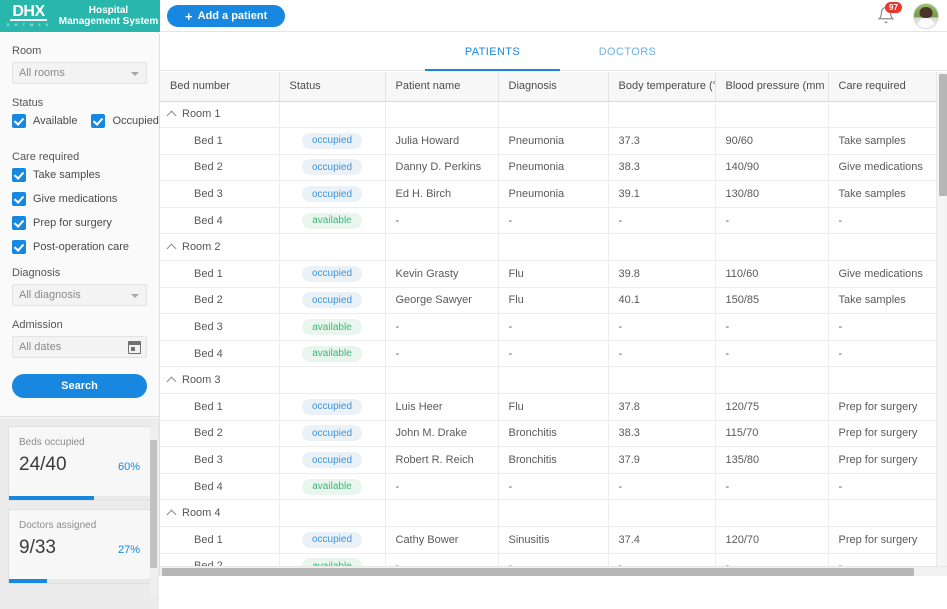 The image size is (947, 609). Describe the element at coordinates (772, 487) in the screenshot. I see `cell-blood-pressure: -` at that location.